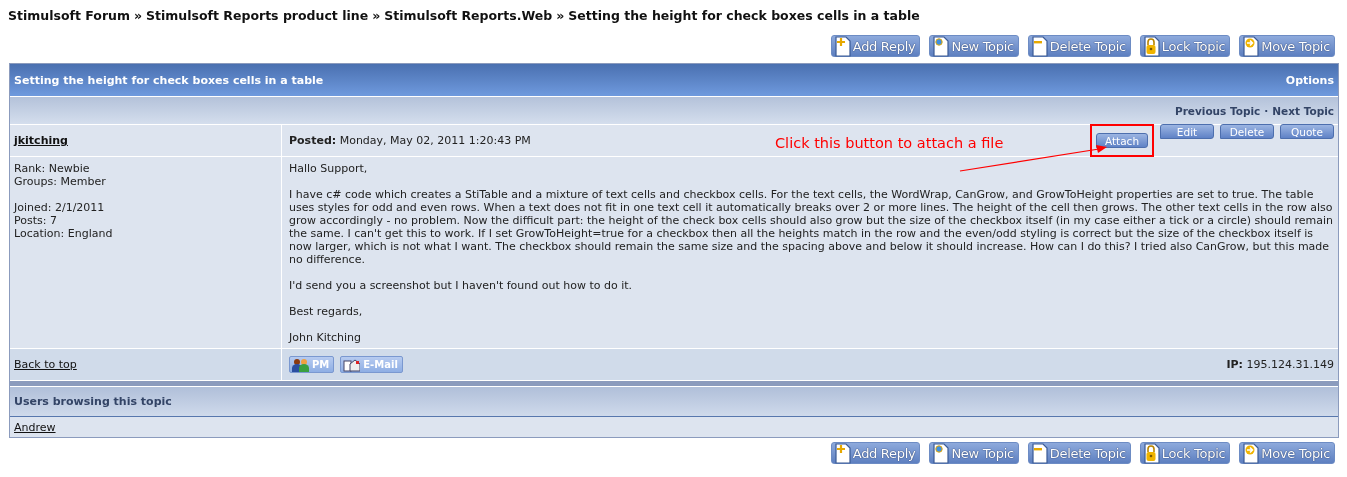  Describe the element at coordinates (1280, 364) in the screenshot. I see `ip-address: IP: 195.124.31.149` at that location.